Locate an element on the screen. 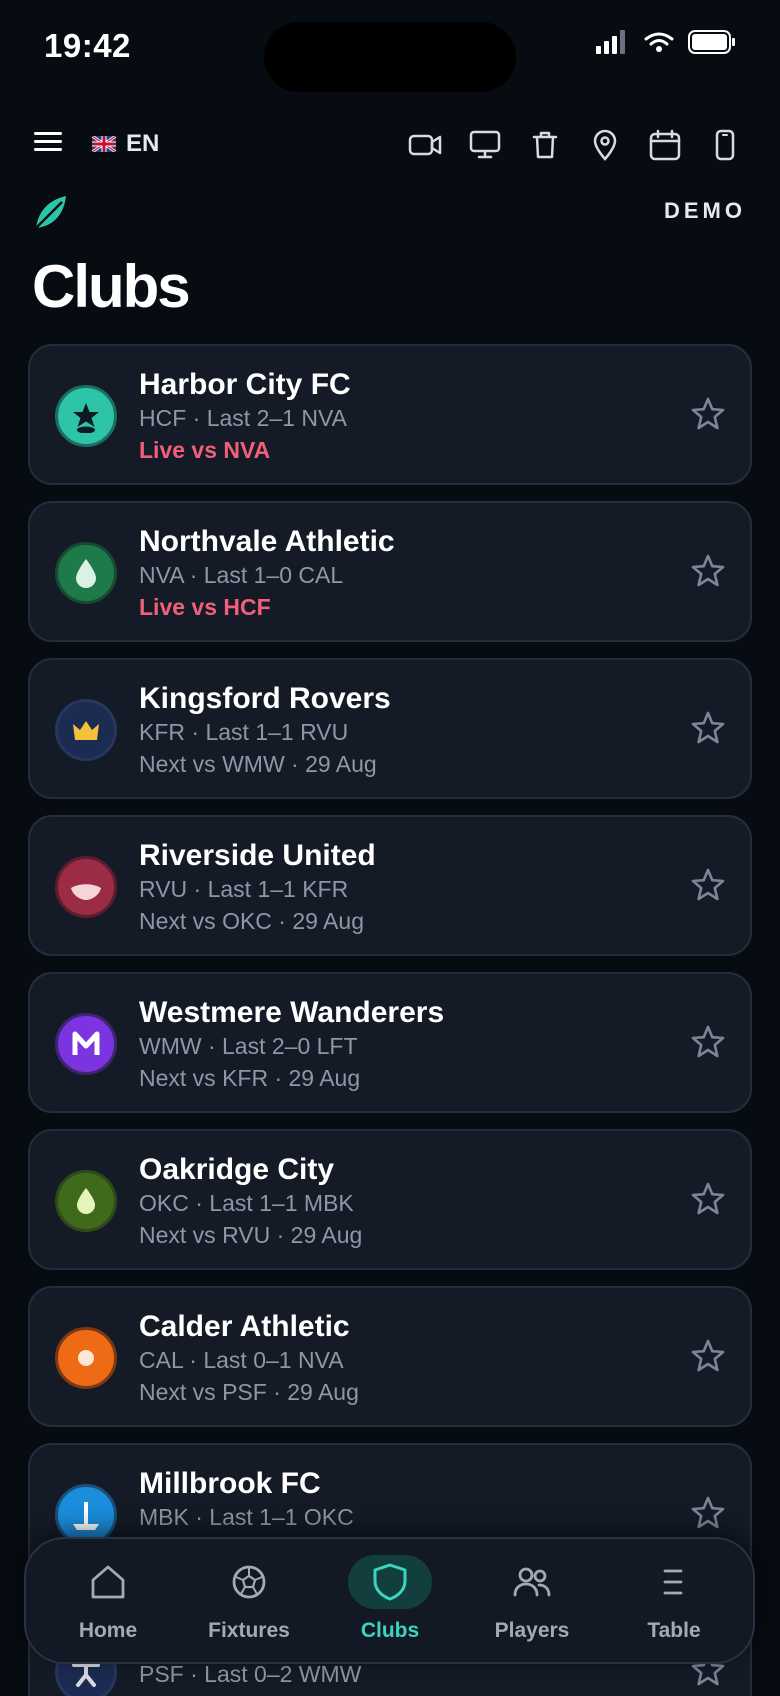 The width and height of the screenshot is (780, 1696). tab-fixtures-icon-wrap is located at coordinates (249, 1582).